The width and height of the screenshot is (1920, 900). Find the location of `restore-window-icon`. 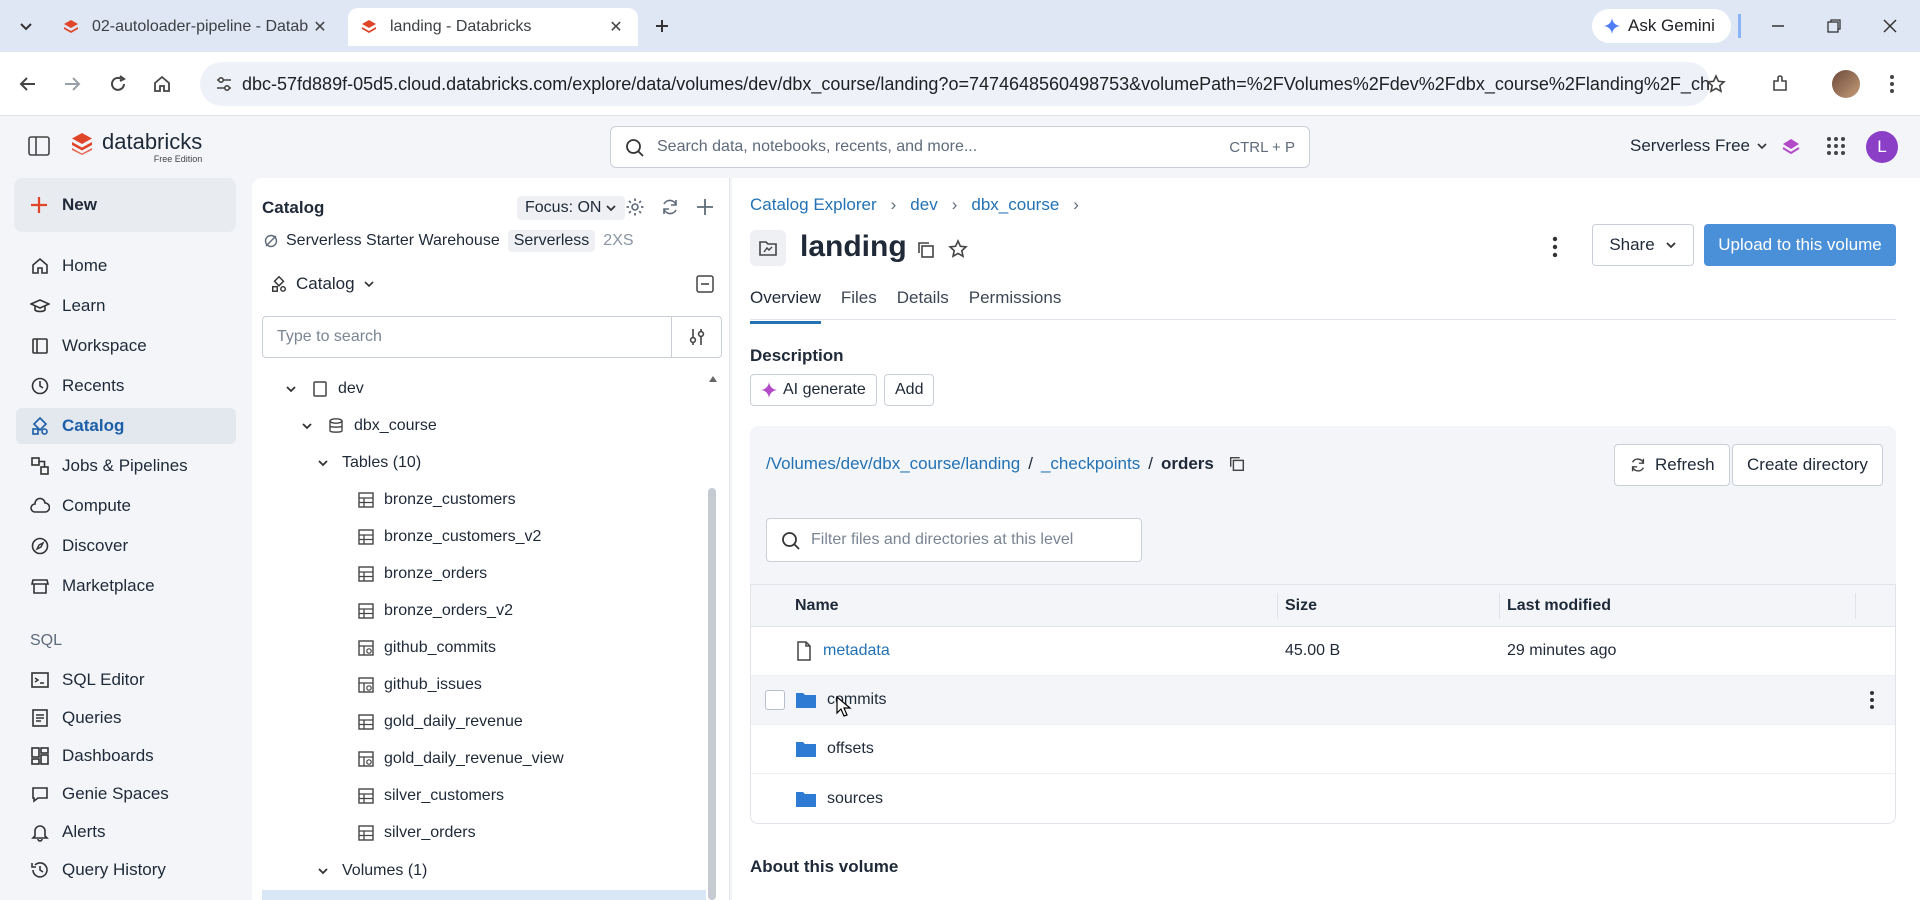

restore-window-icon is located at coordinates (1834, 26).